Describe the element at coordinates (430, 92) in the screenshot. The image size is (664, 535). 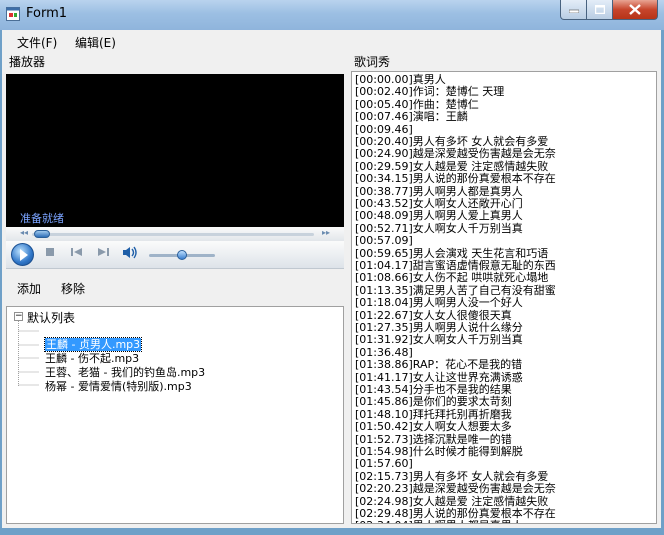
I see `lyric-line: [00:02.40]作词：楚博仁 天理` at that location.